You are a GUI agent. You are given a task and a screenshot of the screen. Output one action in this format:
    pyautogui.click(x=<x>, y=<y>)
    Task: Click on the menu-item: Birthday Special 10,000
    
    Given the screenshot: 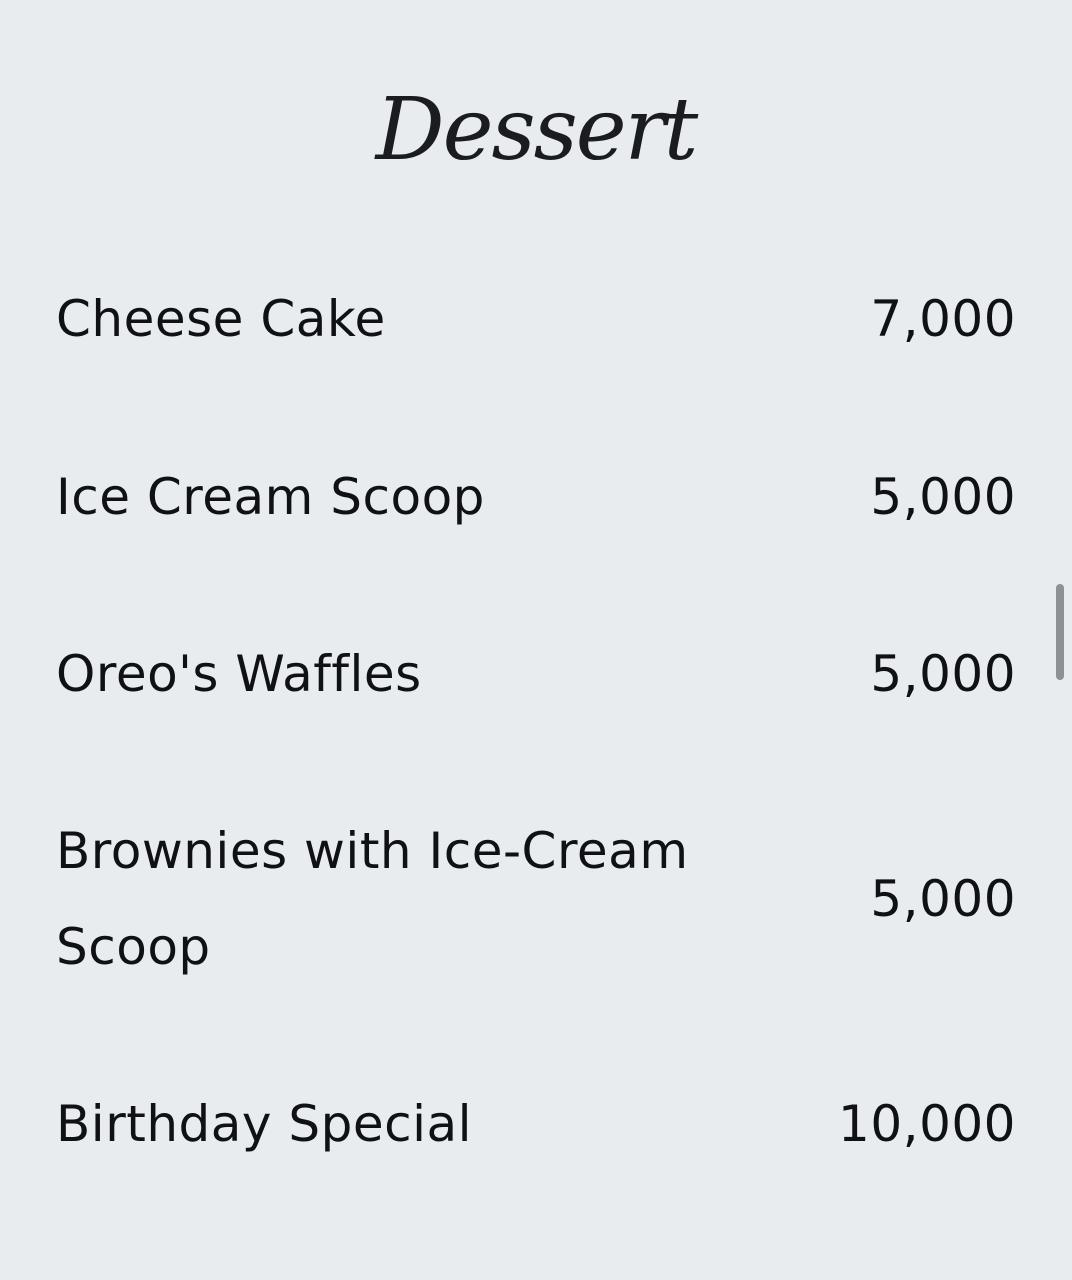 What is the action you would take?
    pyautogui.click(x=536, y=1124)
    